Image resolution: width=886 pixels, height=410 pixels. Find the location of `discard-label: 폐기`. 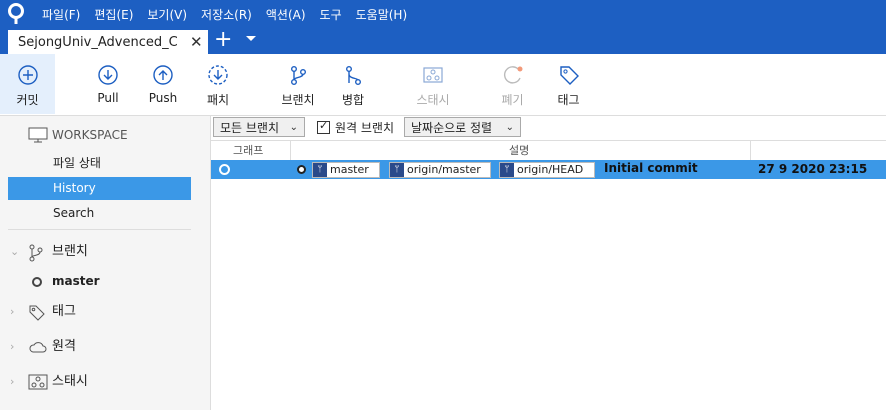

discard-label: 폐기 is located at coordinates (512, 100).